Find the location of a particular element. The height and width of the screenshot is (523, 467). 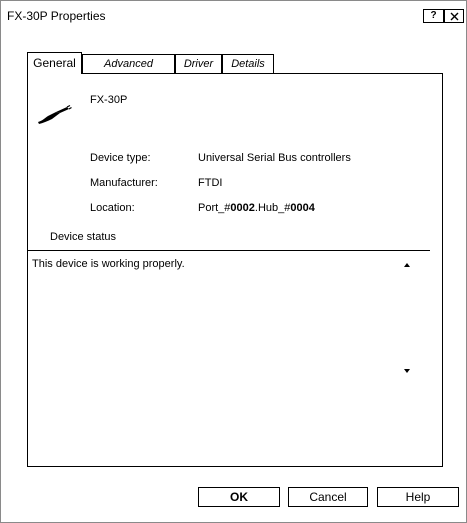

tab-details: Details is located at coordinates (248, 63).